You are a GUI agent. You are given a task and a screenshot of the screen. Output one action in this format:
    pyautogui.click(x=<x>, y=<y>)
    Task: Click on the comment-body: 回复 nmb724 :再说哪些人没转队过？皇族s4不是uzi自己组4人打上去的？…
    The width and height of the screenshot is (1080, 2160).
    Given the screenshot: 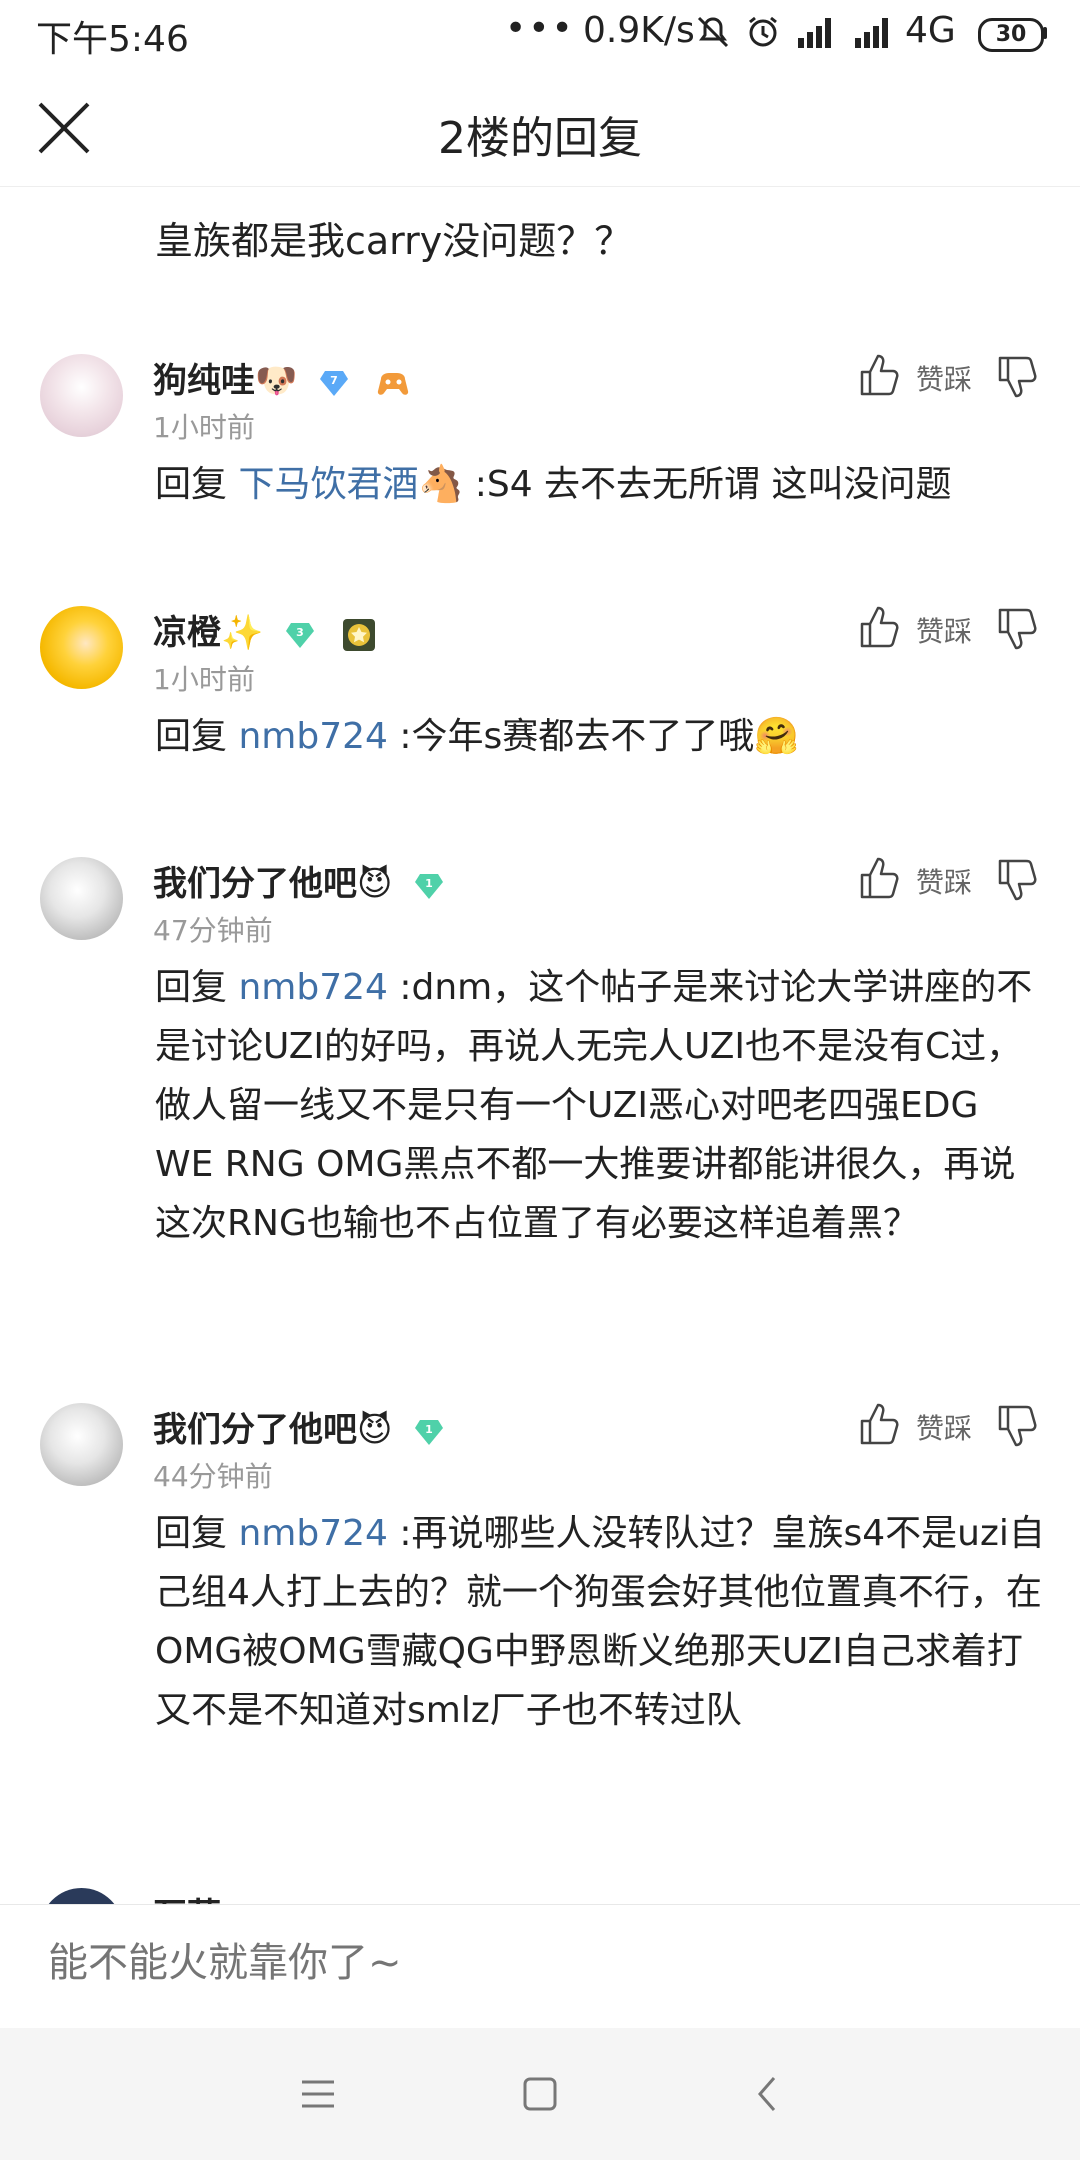 What is the action you would take?
    pyautogui.click(x=600, y=1622)
    